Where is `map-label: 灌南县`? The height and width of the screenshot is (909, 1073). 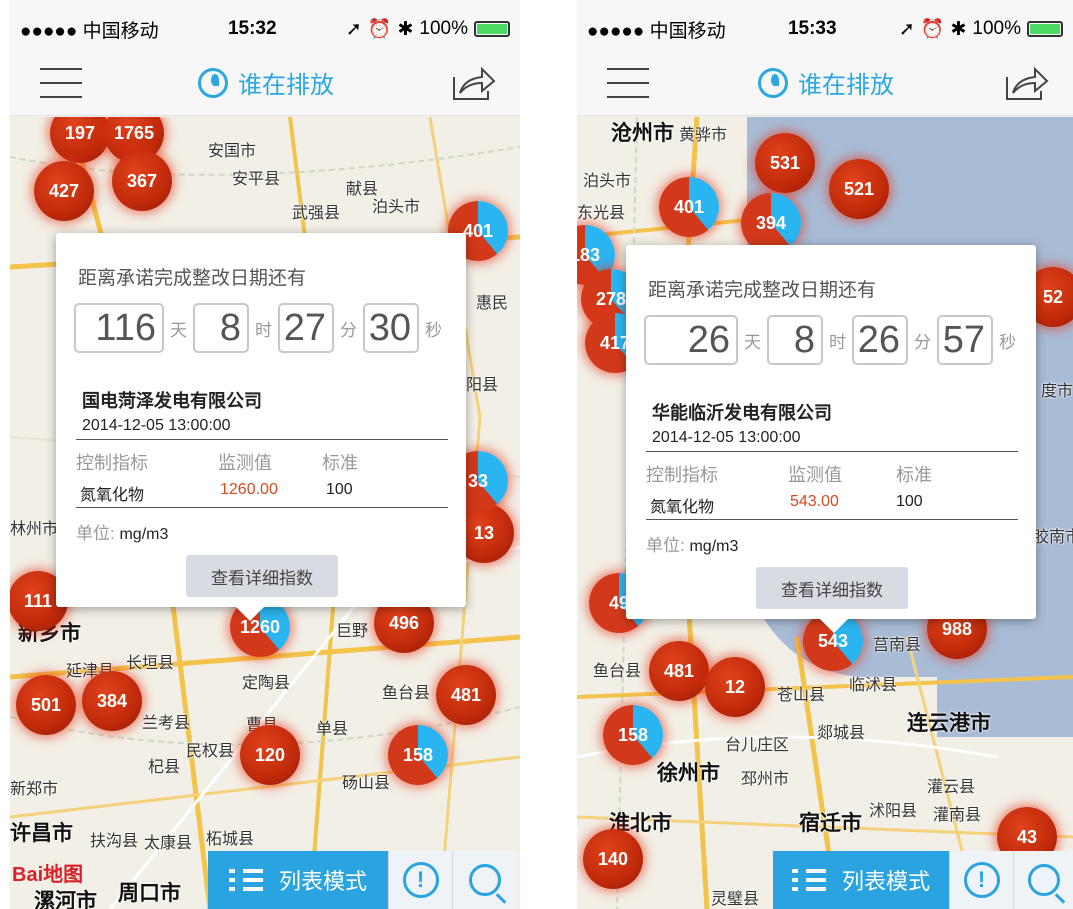 map-label: 灌南县 is located at coordinates (957, 815).